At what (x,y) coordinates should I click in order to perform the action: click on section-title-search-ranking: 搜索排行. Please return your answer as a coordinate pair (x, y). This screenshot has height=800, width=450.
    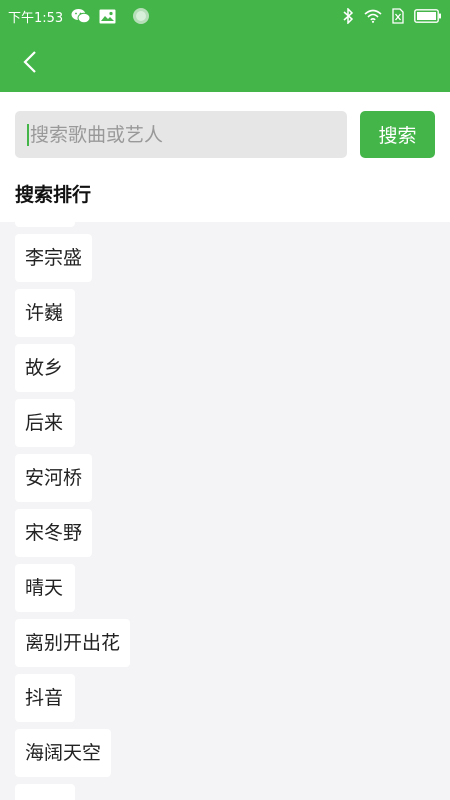
    Looking at the image, I should click on (53, 195).